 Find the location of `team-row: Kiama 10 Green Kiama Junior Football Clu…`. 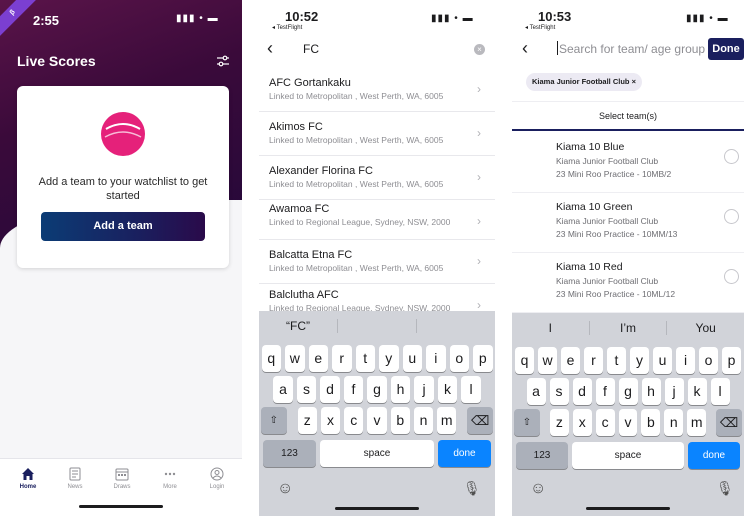

team-row: Kiama 10 Green Kiama Junior Football Clu… is located at coordinates (628, 223).